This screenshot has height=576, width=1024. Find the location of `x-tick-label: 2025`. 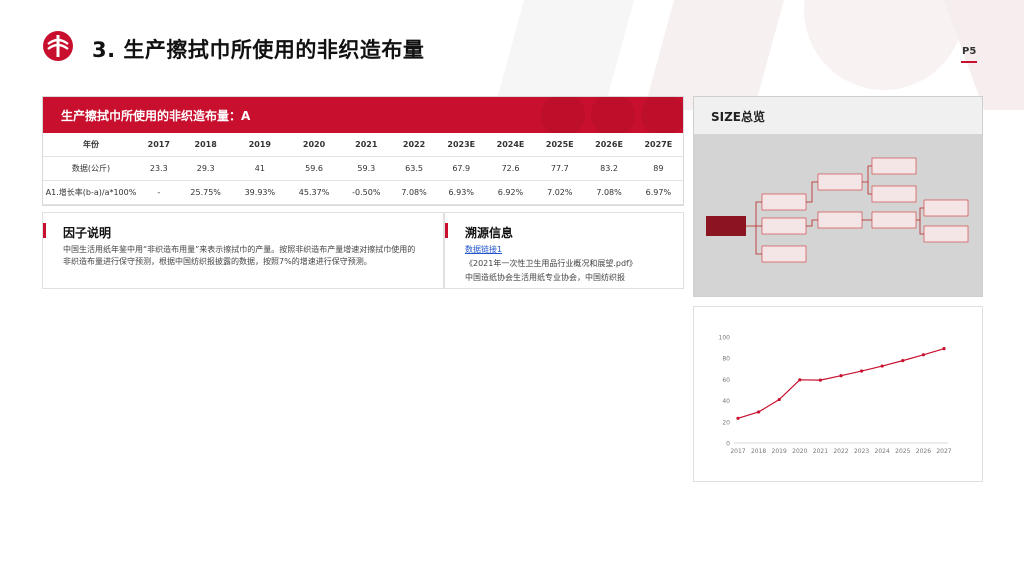

x-tick-label: 2025 is located at coordinates (902, 451).